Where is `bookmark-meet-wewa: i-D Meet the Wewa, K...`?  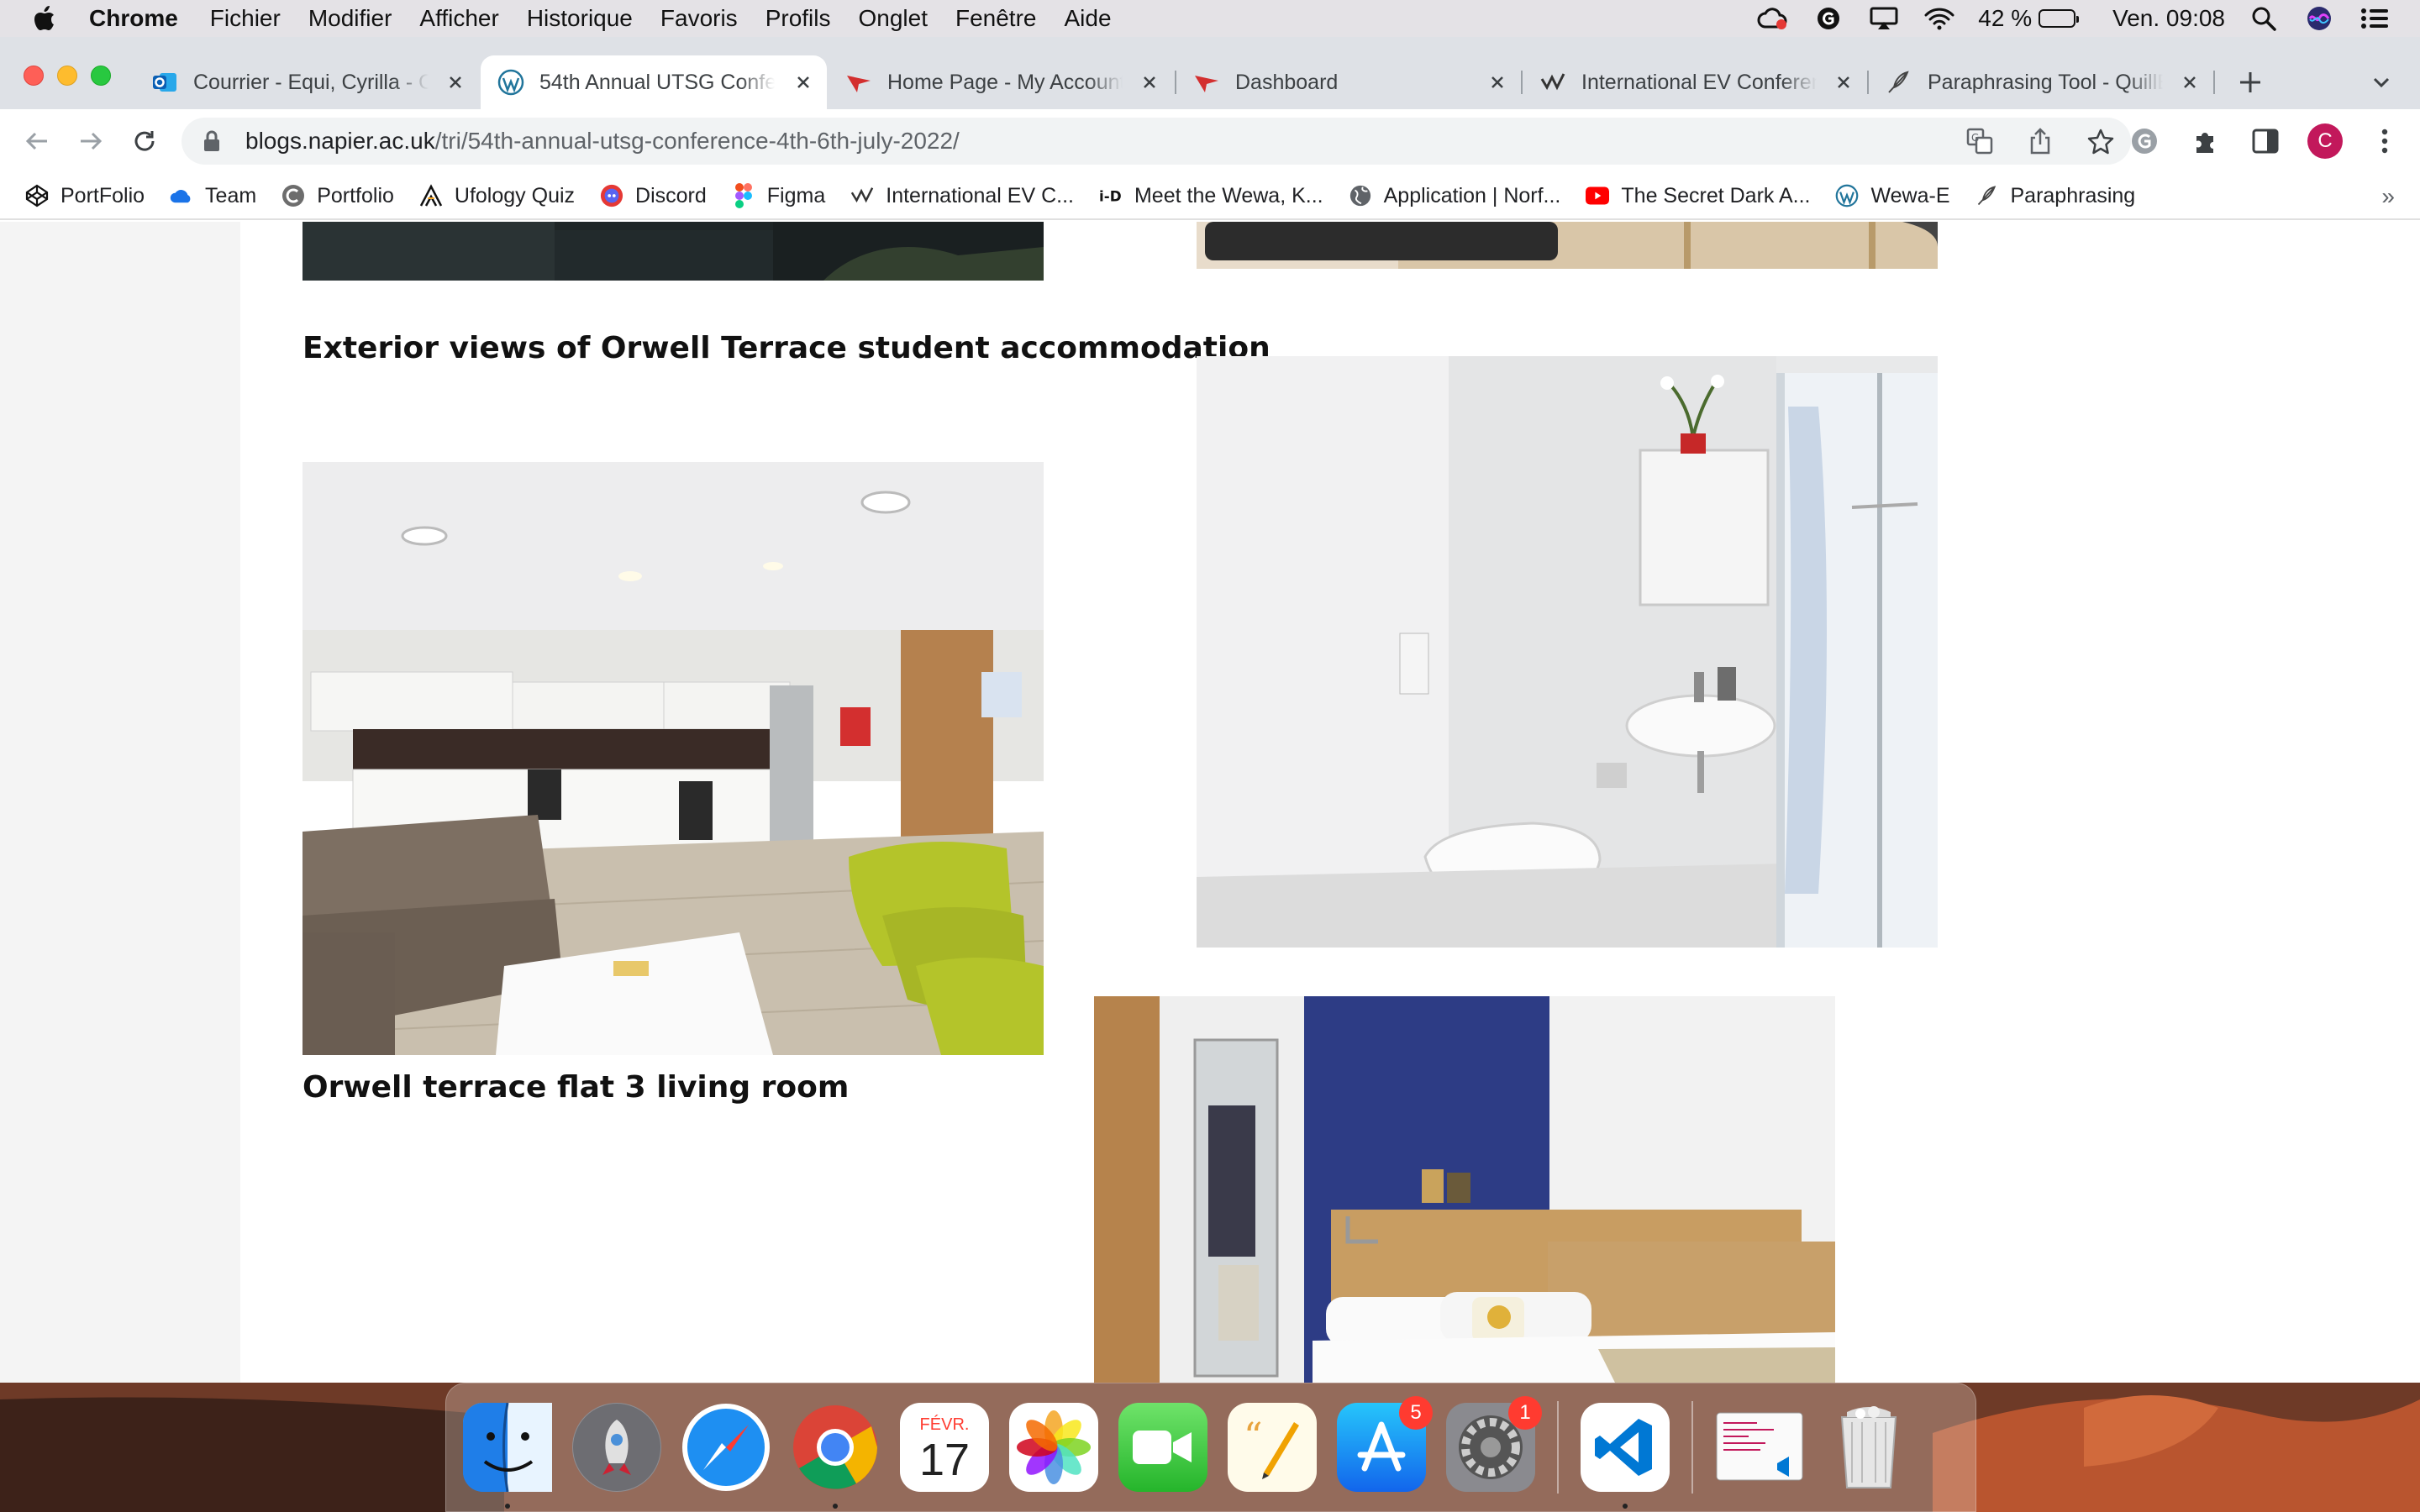 bookmark-meet-wewa: i-D Meet the Wewa, K... is located at coordinates (1211, 196).